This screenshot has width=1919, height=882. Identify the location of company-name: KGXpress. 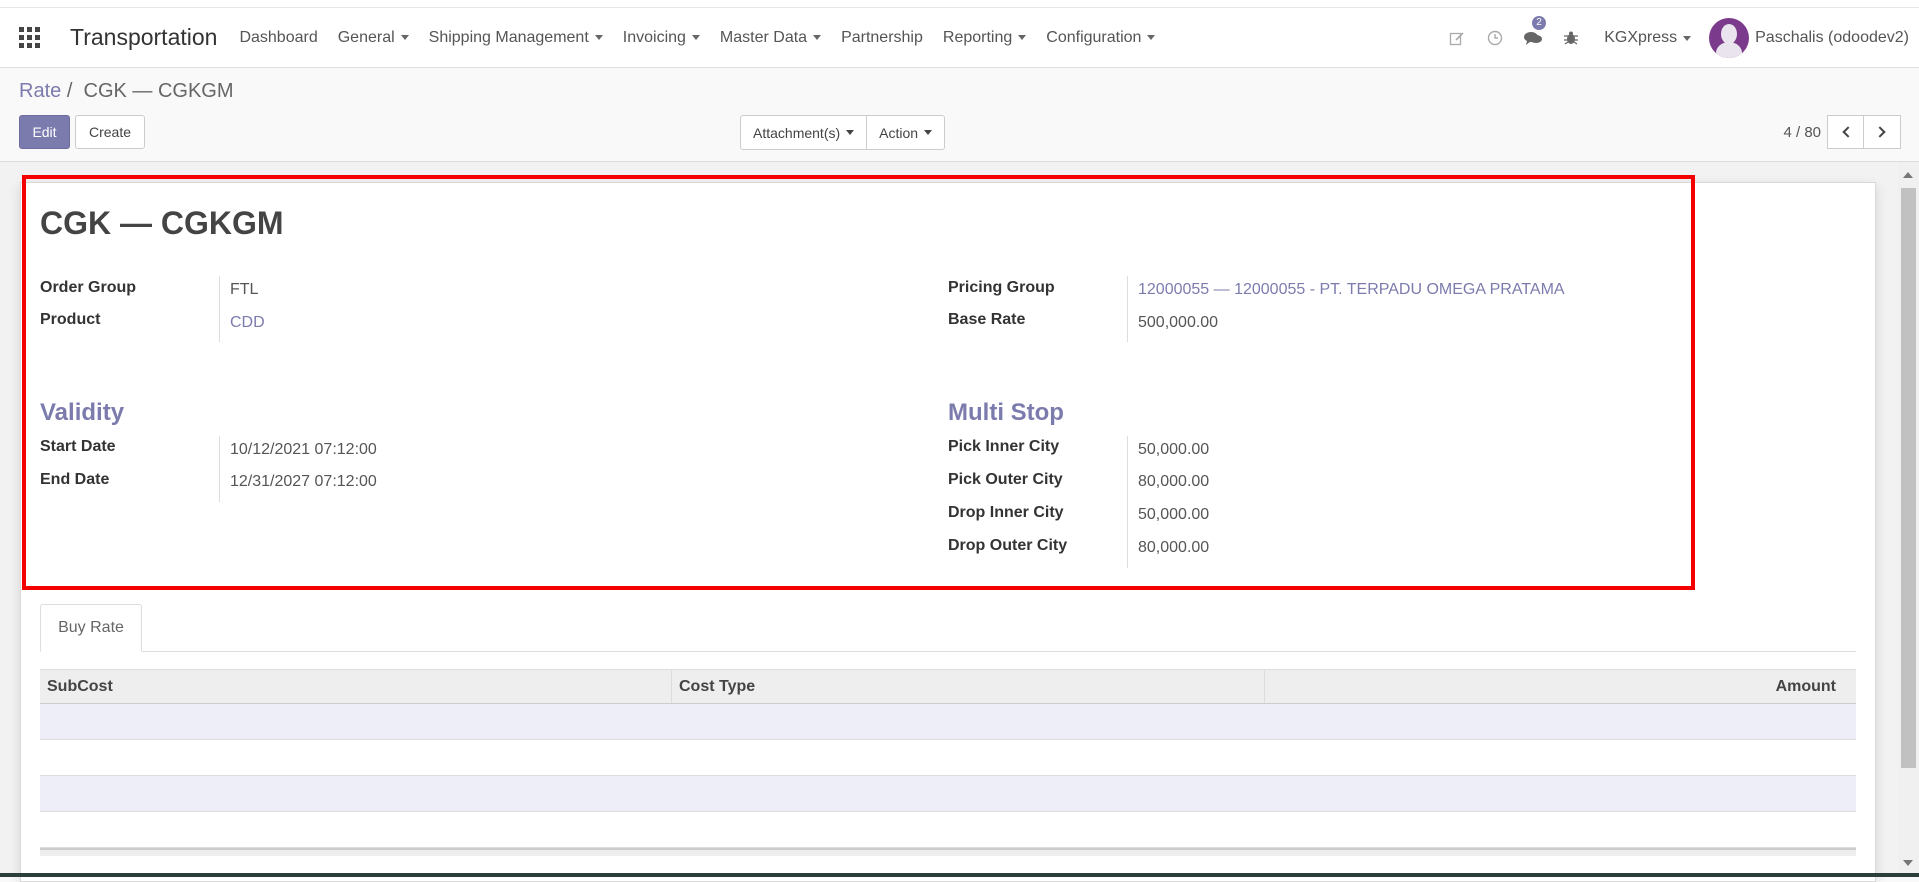
(1641, 37).